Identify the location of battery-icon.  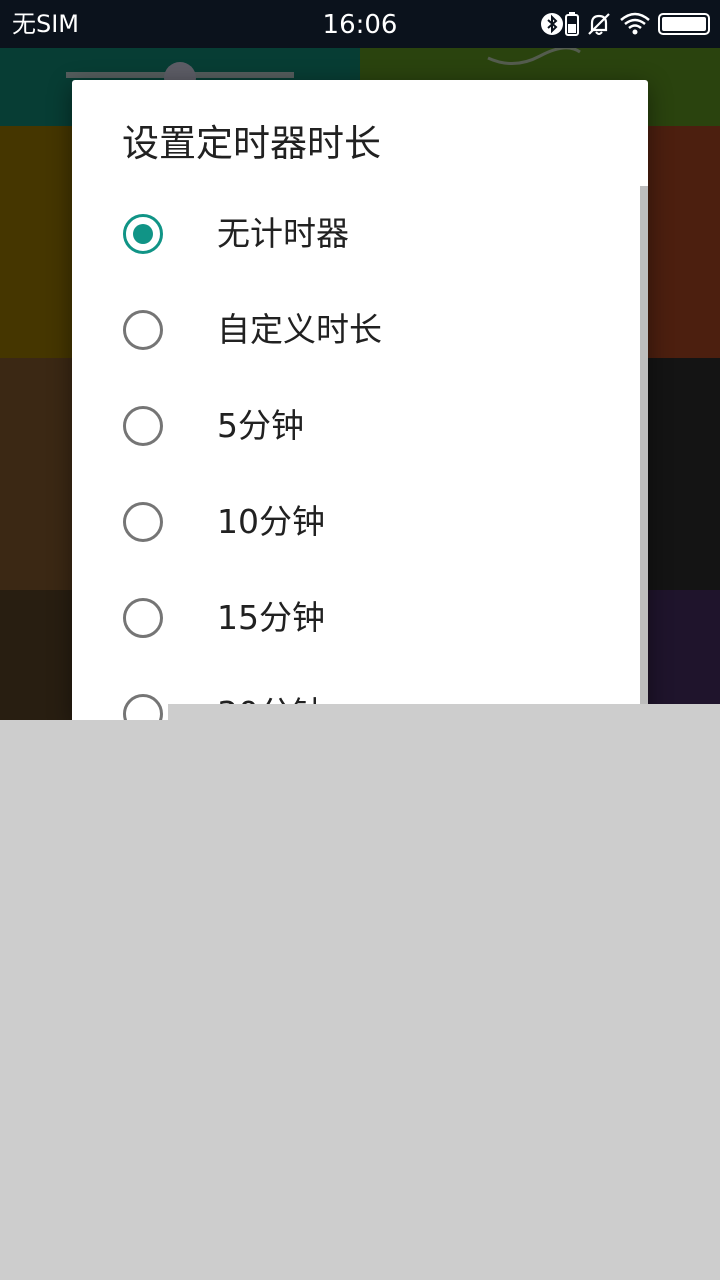
(684, 24).